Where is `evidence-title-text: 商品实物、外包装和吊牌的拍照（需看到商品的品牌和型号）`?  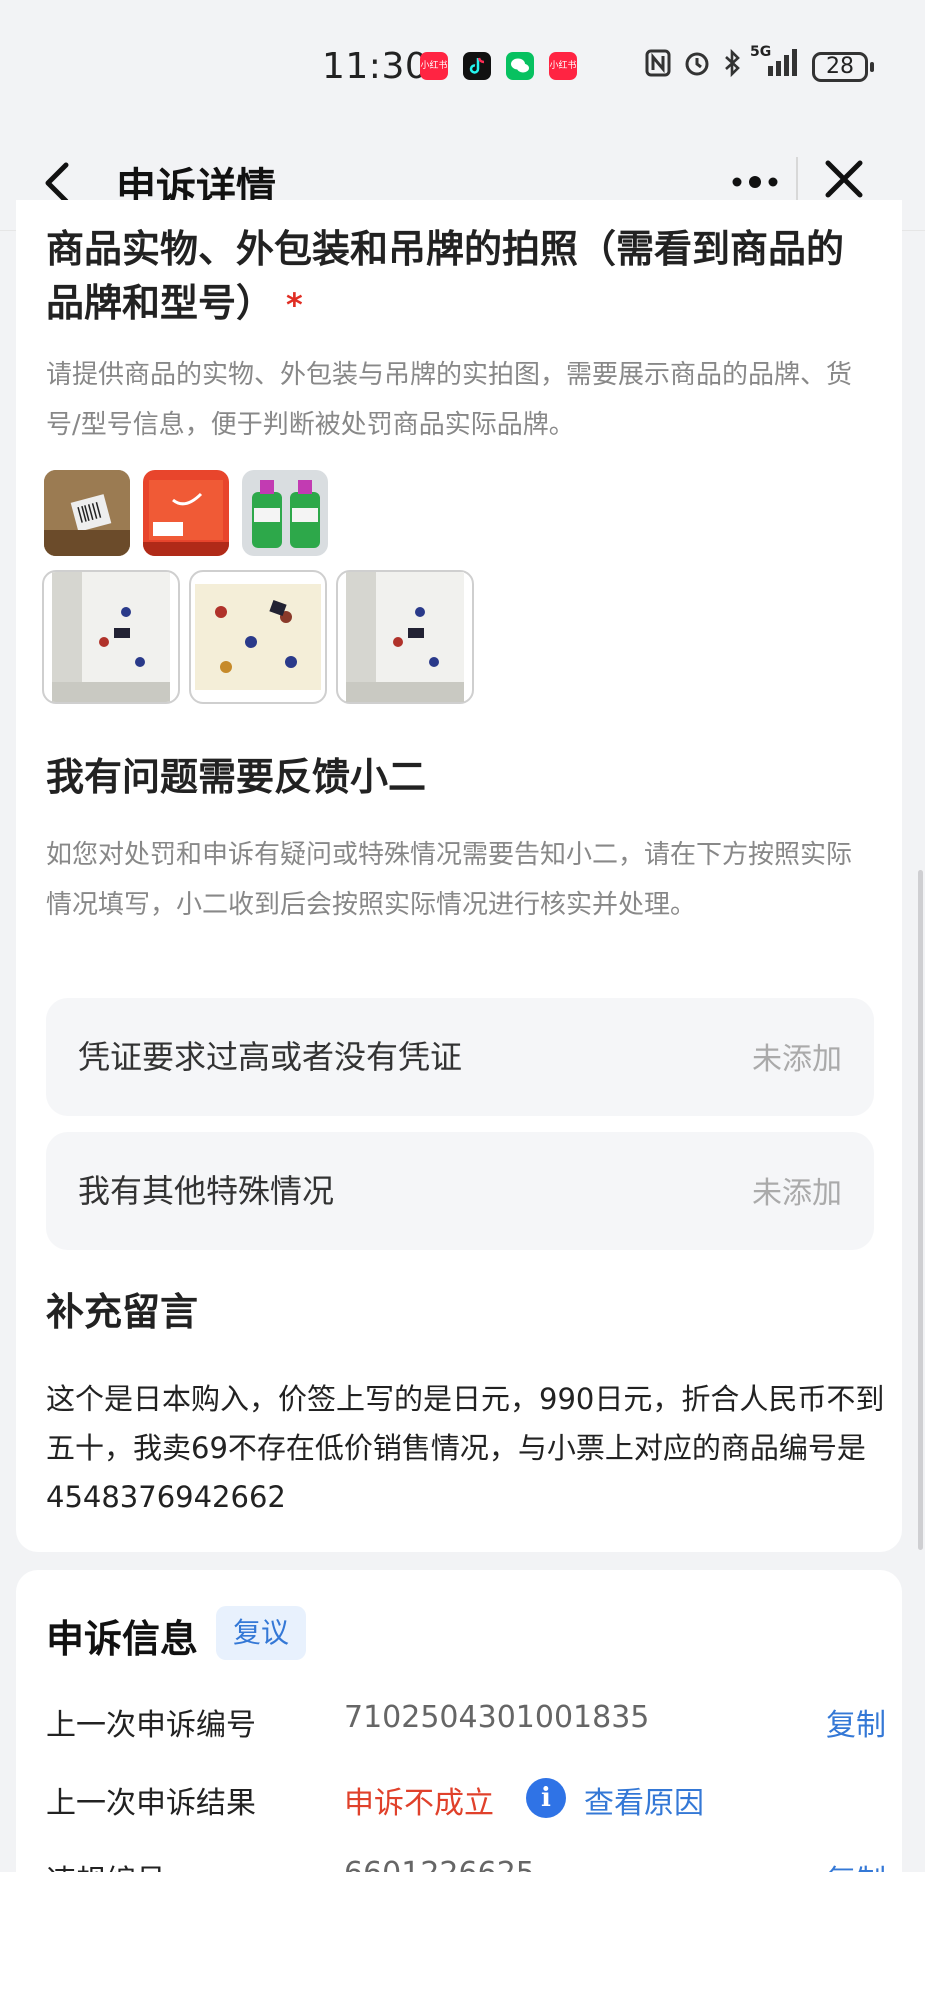
evidence-title-text: 商品实物、外包装和吊牌的拍照（需看到商品的品牌和型号） is located at coordinates (445, 276).